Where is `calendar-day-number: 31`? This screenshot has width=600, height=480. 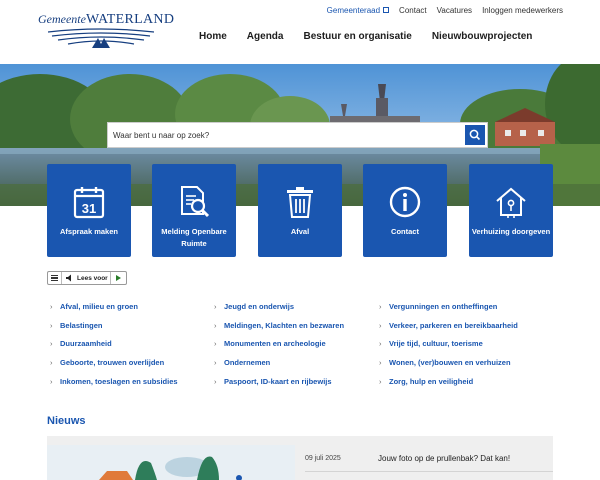 calendar-day-number: 31 is located at coordinates (89, 208).